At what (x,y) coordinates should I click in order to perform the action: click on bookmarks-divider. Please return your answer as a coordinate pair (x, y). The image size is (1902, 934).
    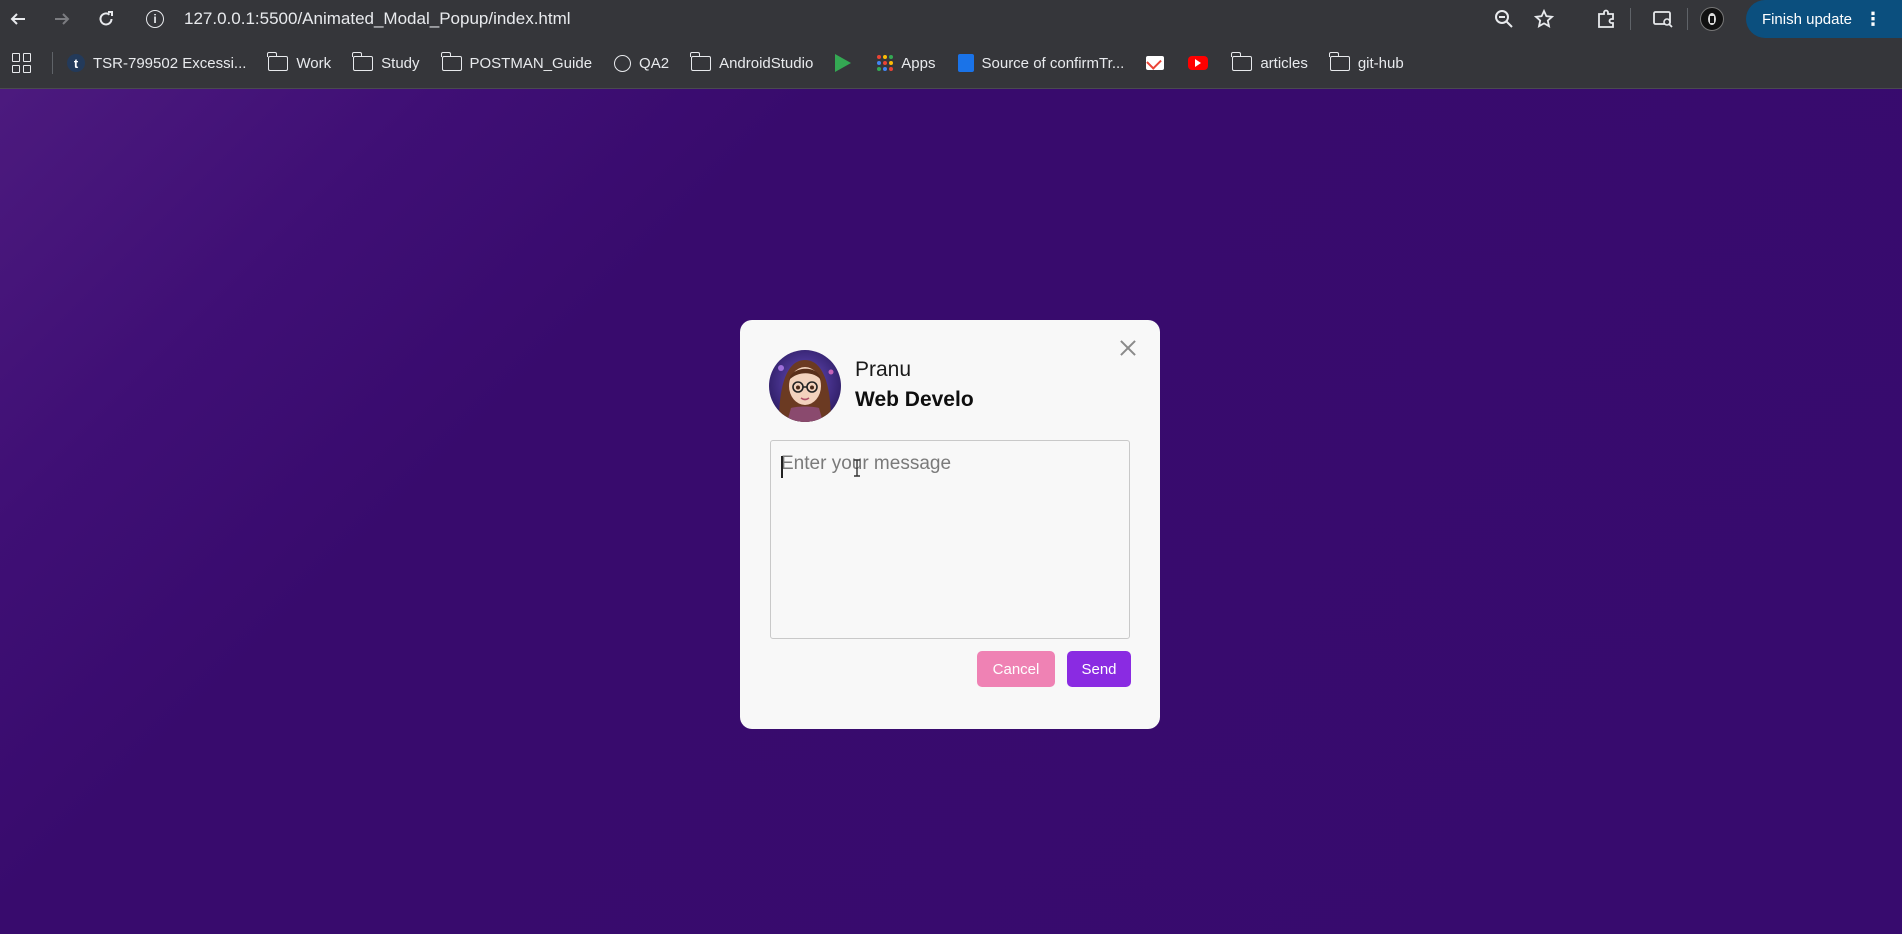
    Looking at the image, I should click on (52, 63).